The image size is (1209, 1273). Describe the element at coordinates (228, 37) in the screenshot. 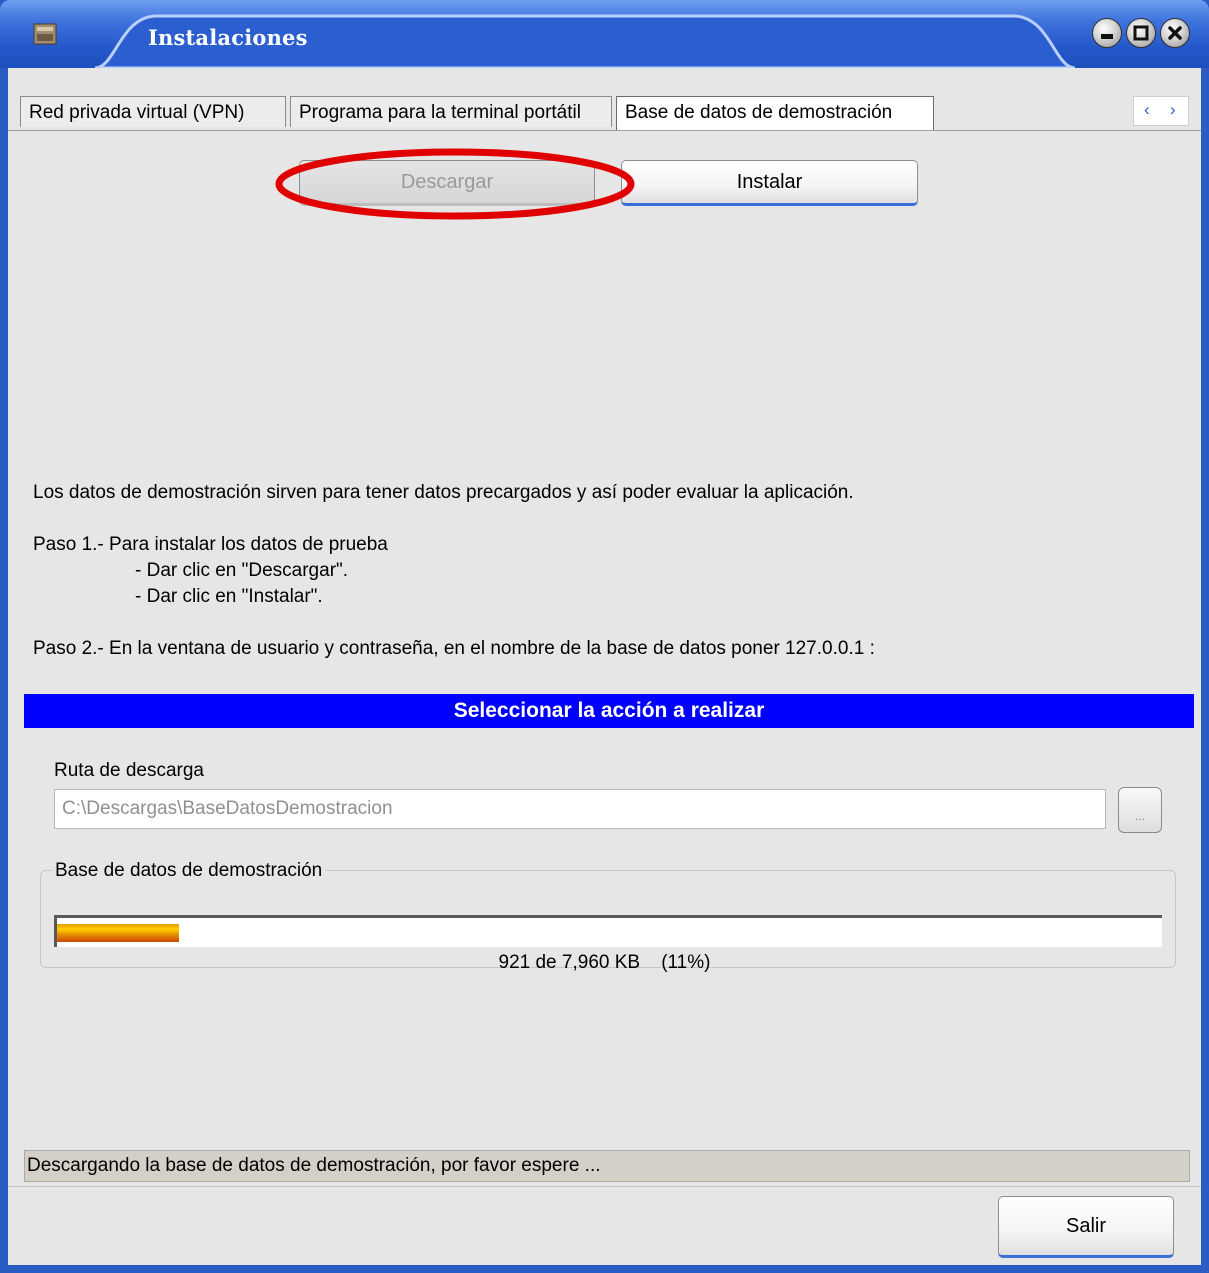

I see `window-title: Instalaciones` at that location.